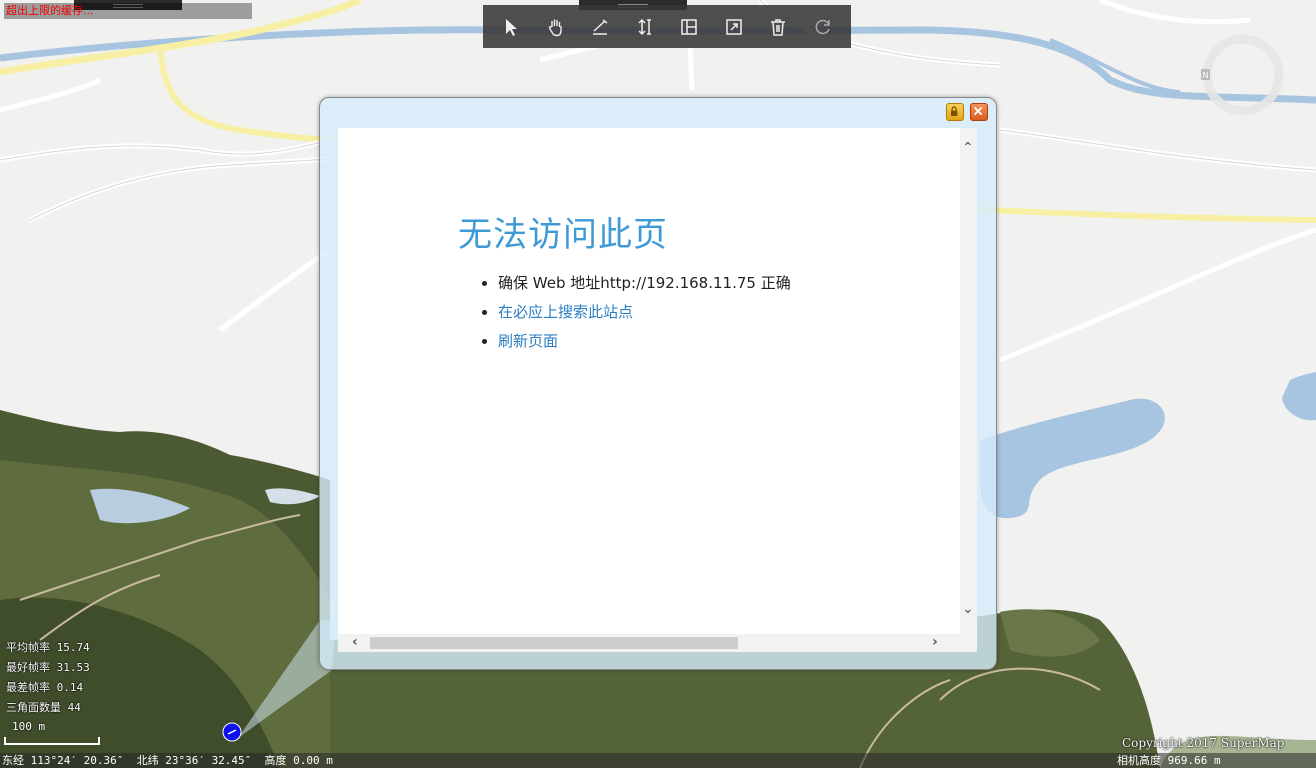  What do you see at coordinates (968, 148) in the screenshot?
I see `scroll-up-icon: ⌃` at bounding box center [968, 148].